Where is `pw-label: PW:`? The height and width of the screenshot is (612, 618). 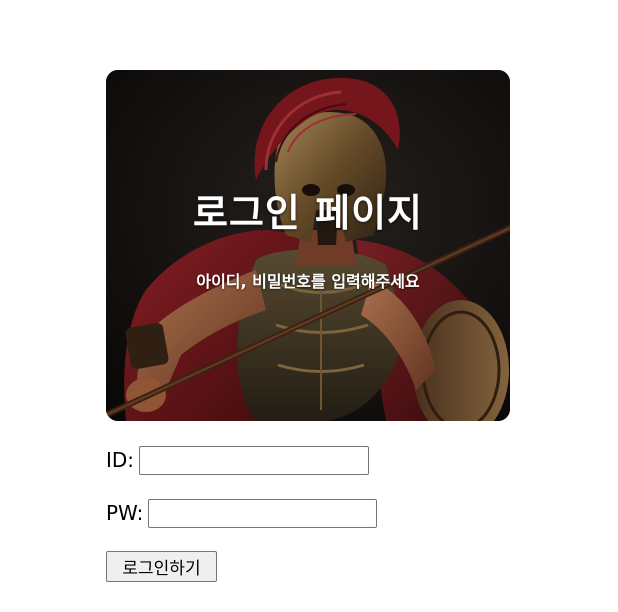 pw-label: PW: is located at coordinates (125, 513).